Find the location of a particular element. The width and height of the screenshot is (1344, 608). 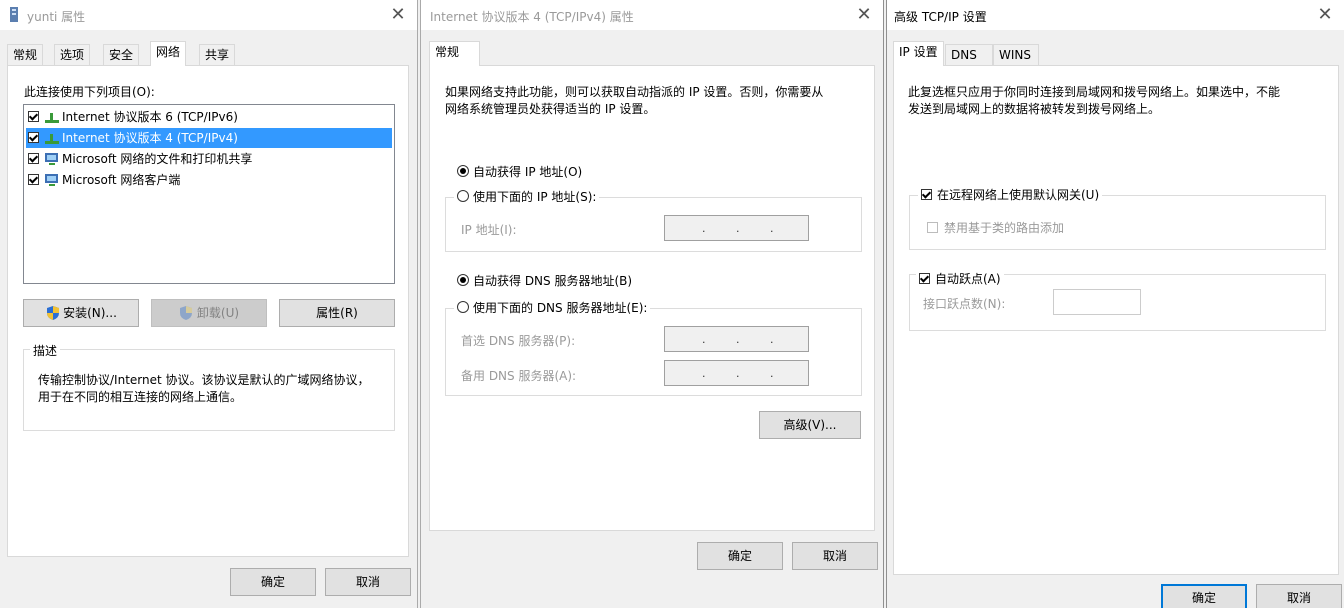

tab-security: 安全 is located at coordinates (121, 54).